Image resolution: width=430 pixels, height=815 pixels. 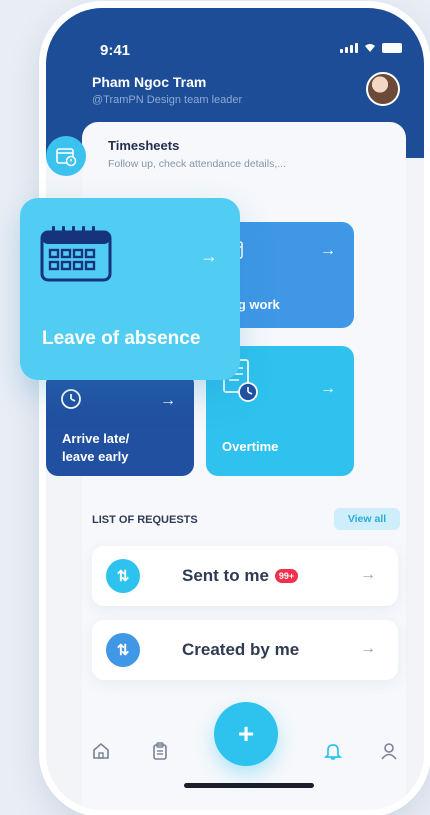 I want to click on requests-header: LIST OF REQUESTS, so click(x=145, y=520).